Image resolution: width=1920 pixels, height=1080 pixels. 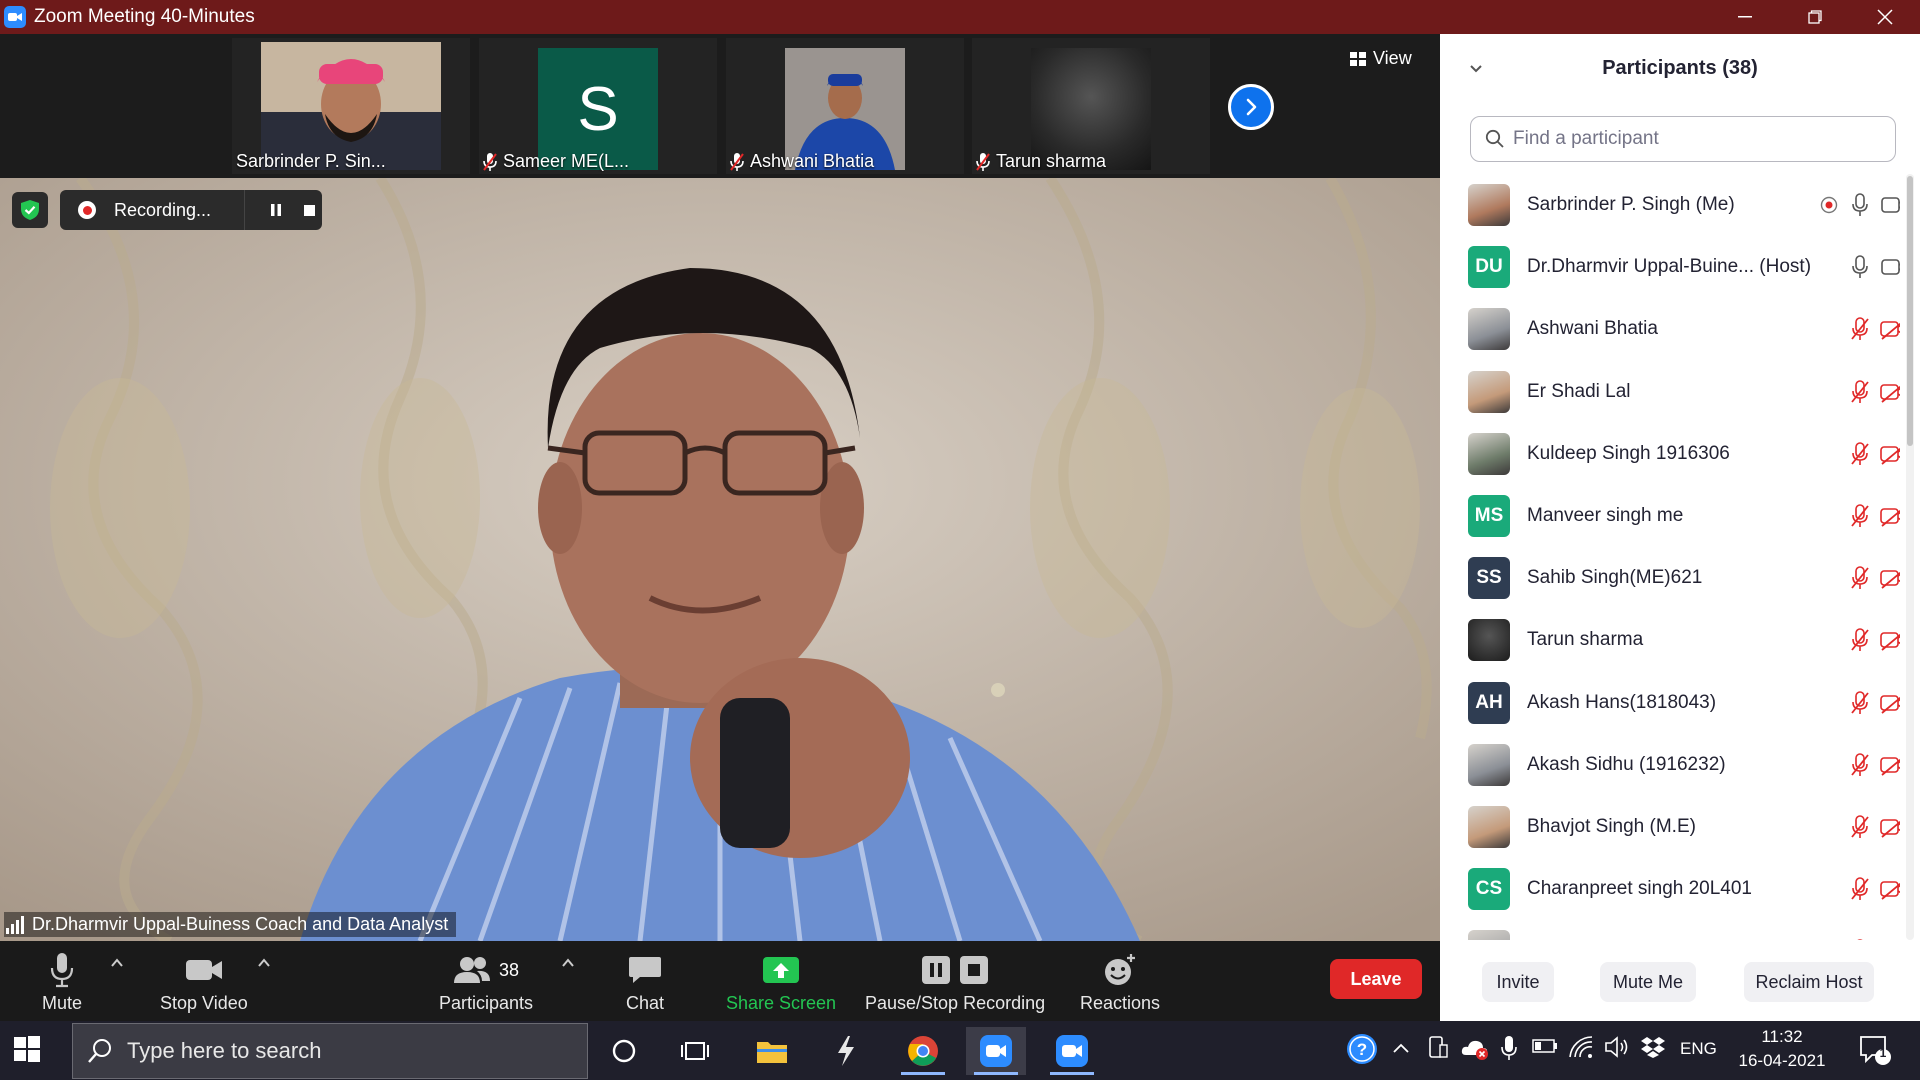 What do you see at coordinates (1670, 889) in the screenshot?
I see `participant-row: CS Charanpreet singh 20L401` at bounding box center [1670, 889].